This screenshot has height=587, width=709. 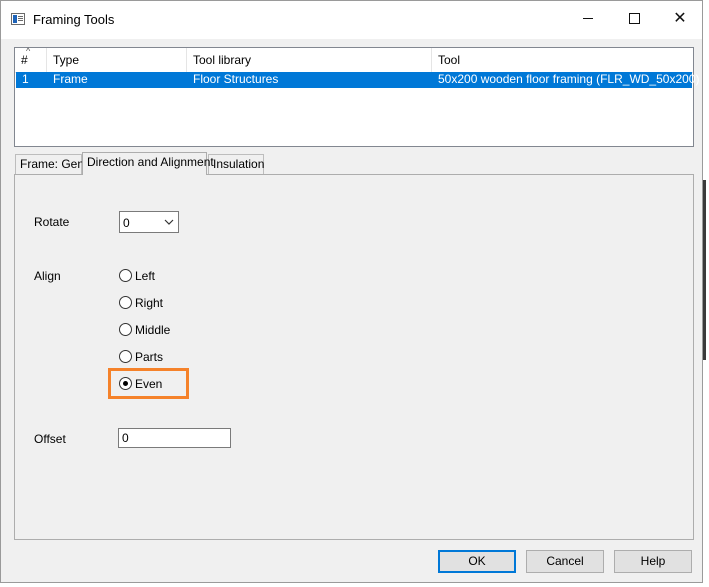 What do you see at coordinates (126, 223) in the screenshot?
I see `rotate-value: 0` at bounding box center [126, 223].